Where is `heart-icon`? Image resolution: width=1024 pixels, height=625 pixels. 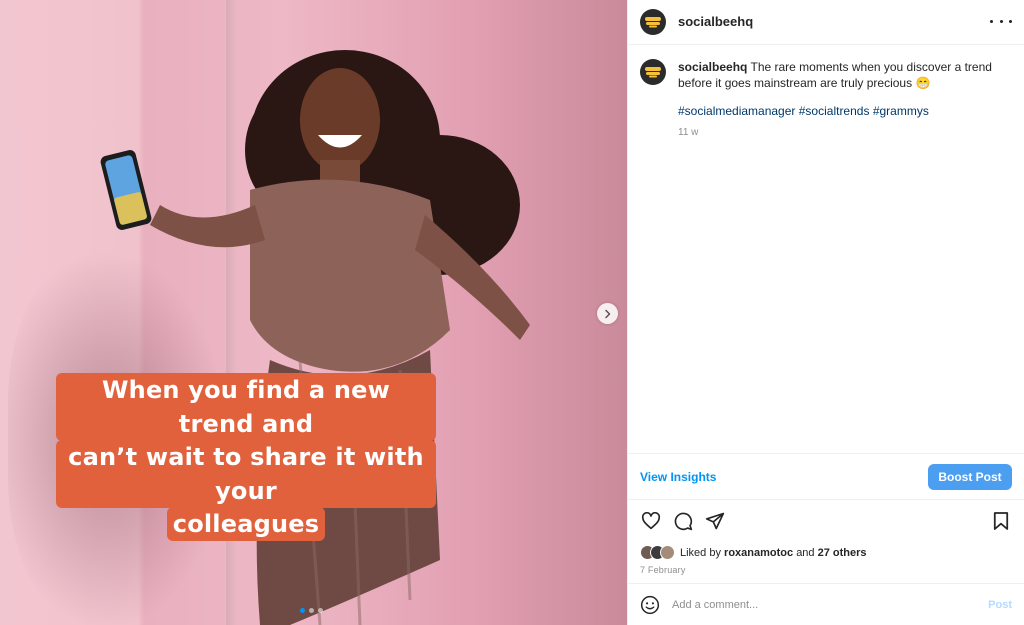 heart-icon is located at coordinates (651, 521).